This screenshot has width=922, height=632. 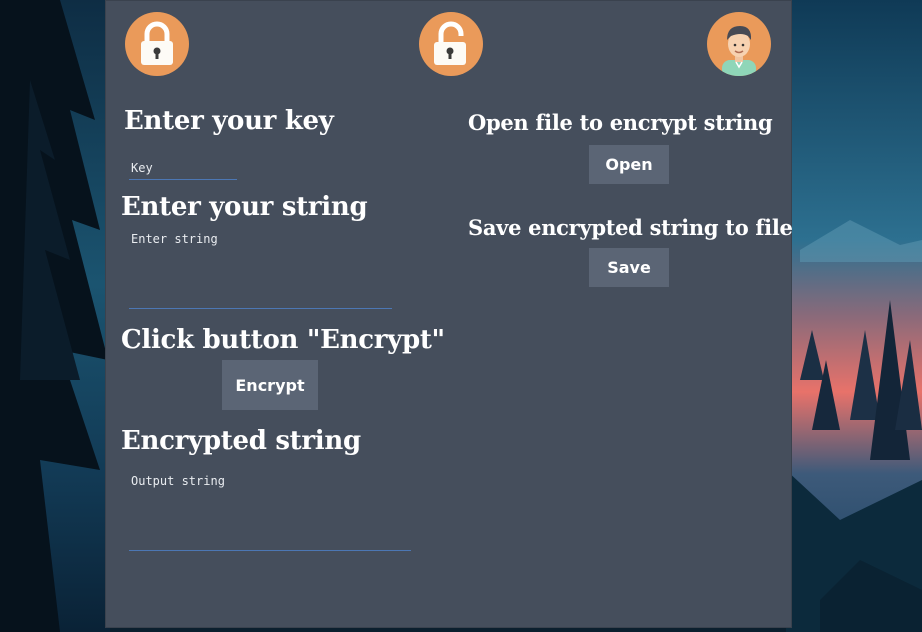 I want to click on user-avatar-icon, so click(x=739, y=44).